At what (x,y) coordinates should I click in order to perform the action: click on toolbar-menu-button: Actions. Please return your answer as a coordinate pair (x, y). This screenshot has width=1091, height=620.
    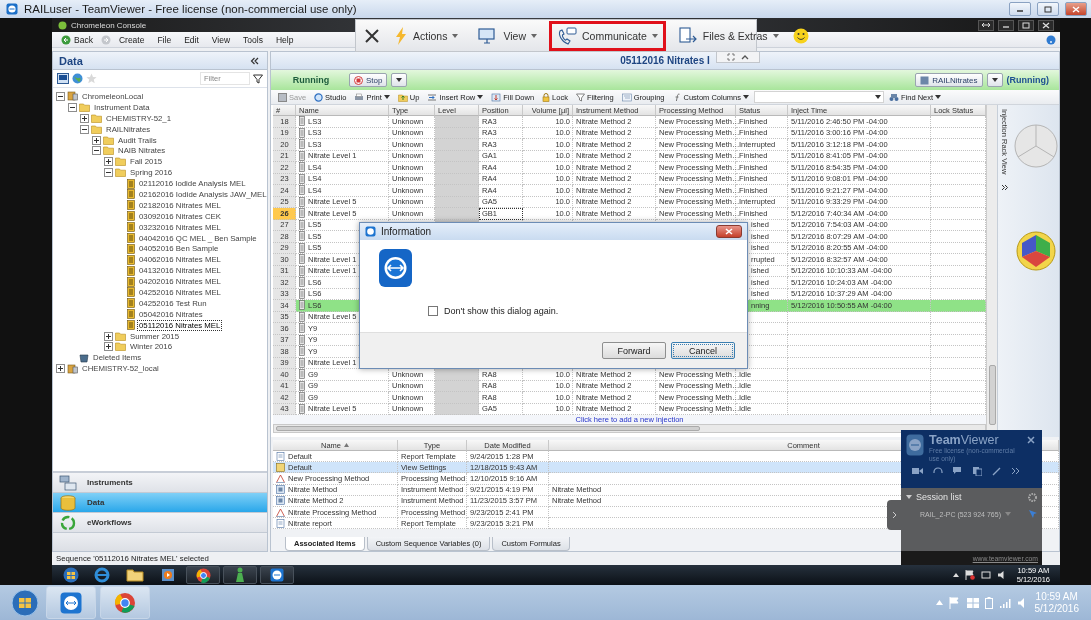
    Looking at the image, I should click on (426, 35).